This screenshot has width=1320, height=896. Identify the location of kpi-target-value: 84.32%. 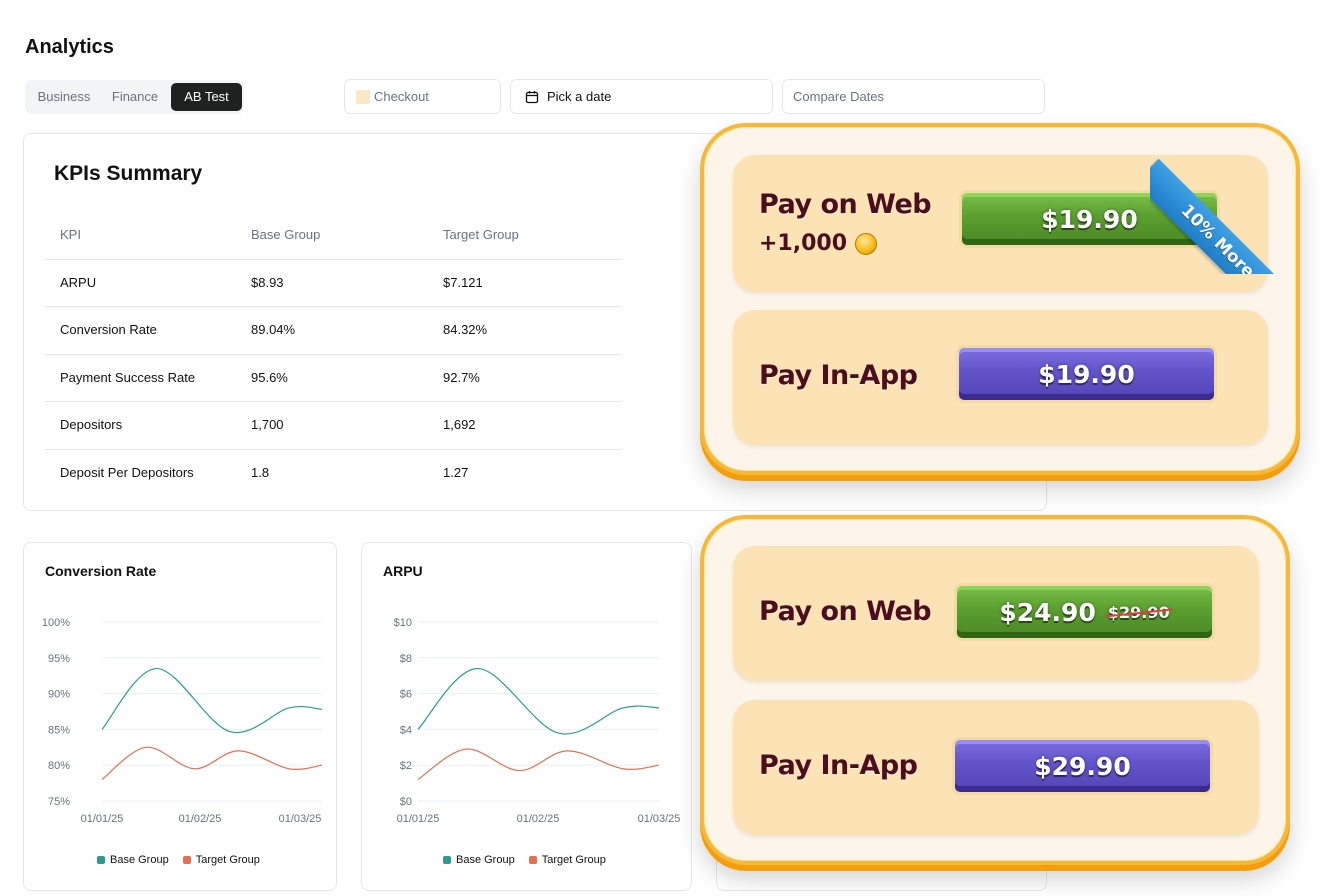
(465, 329).